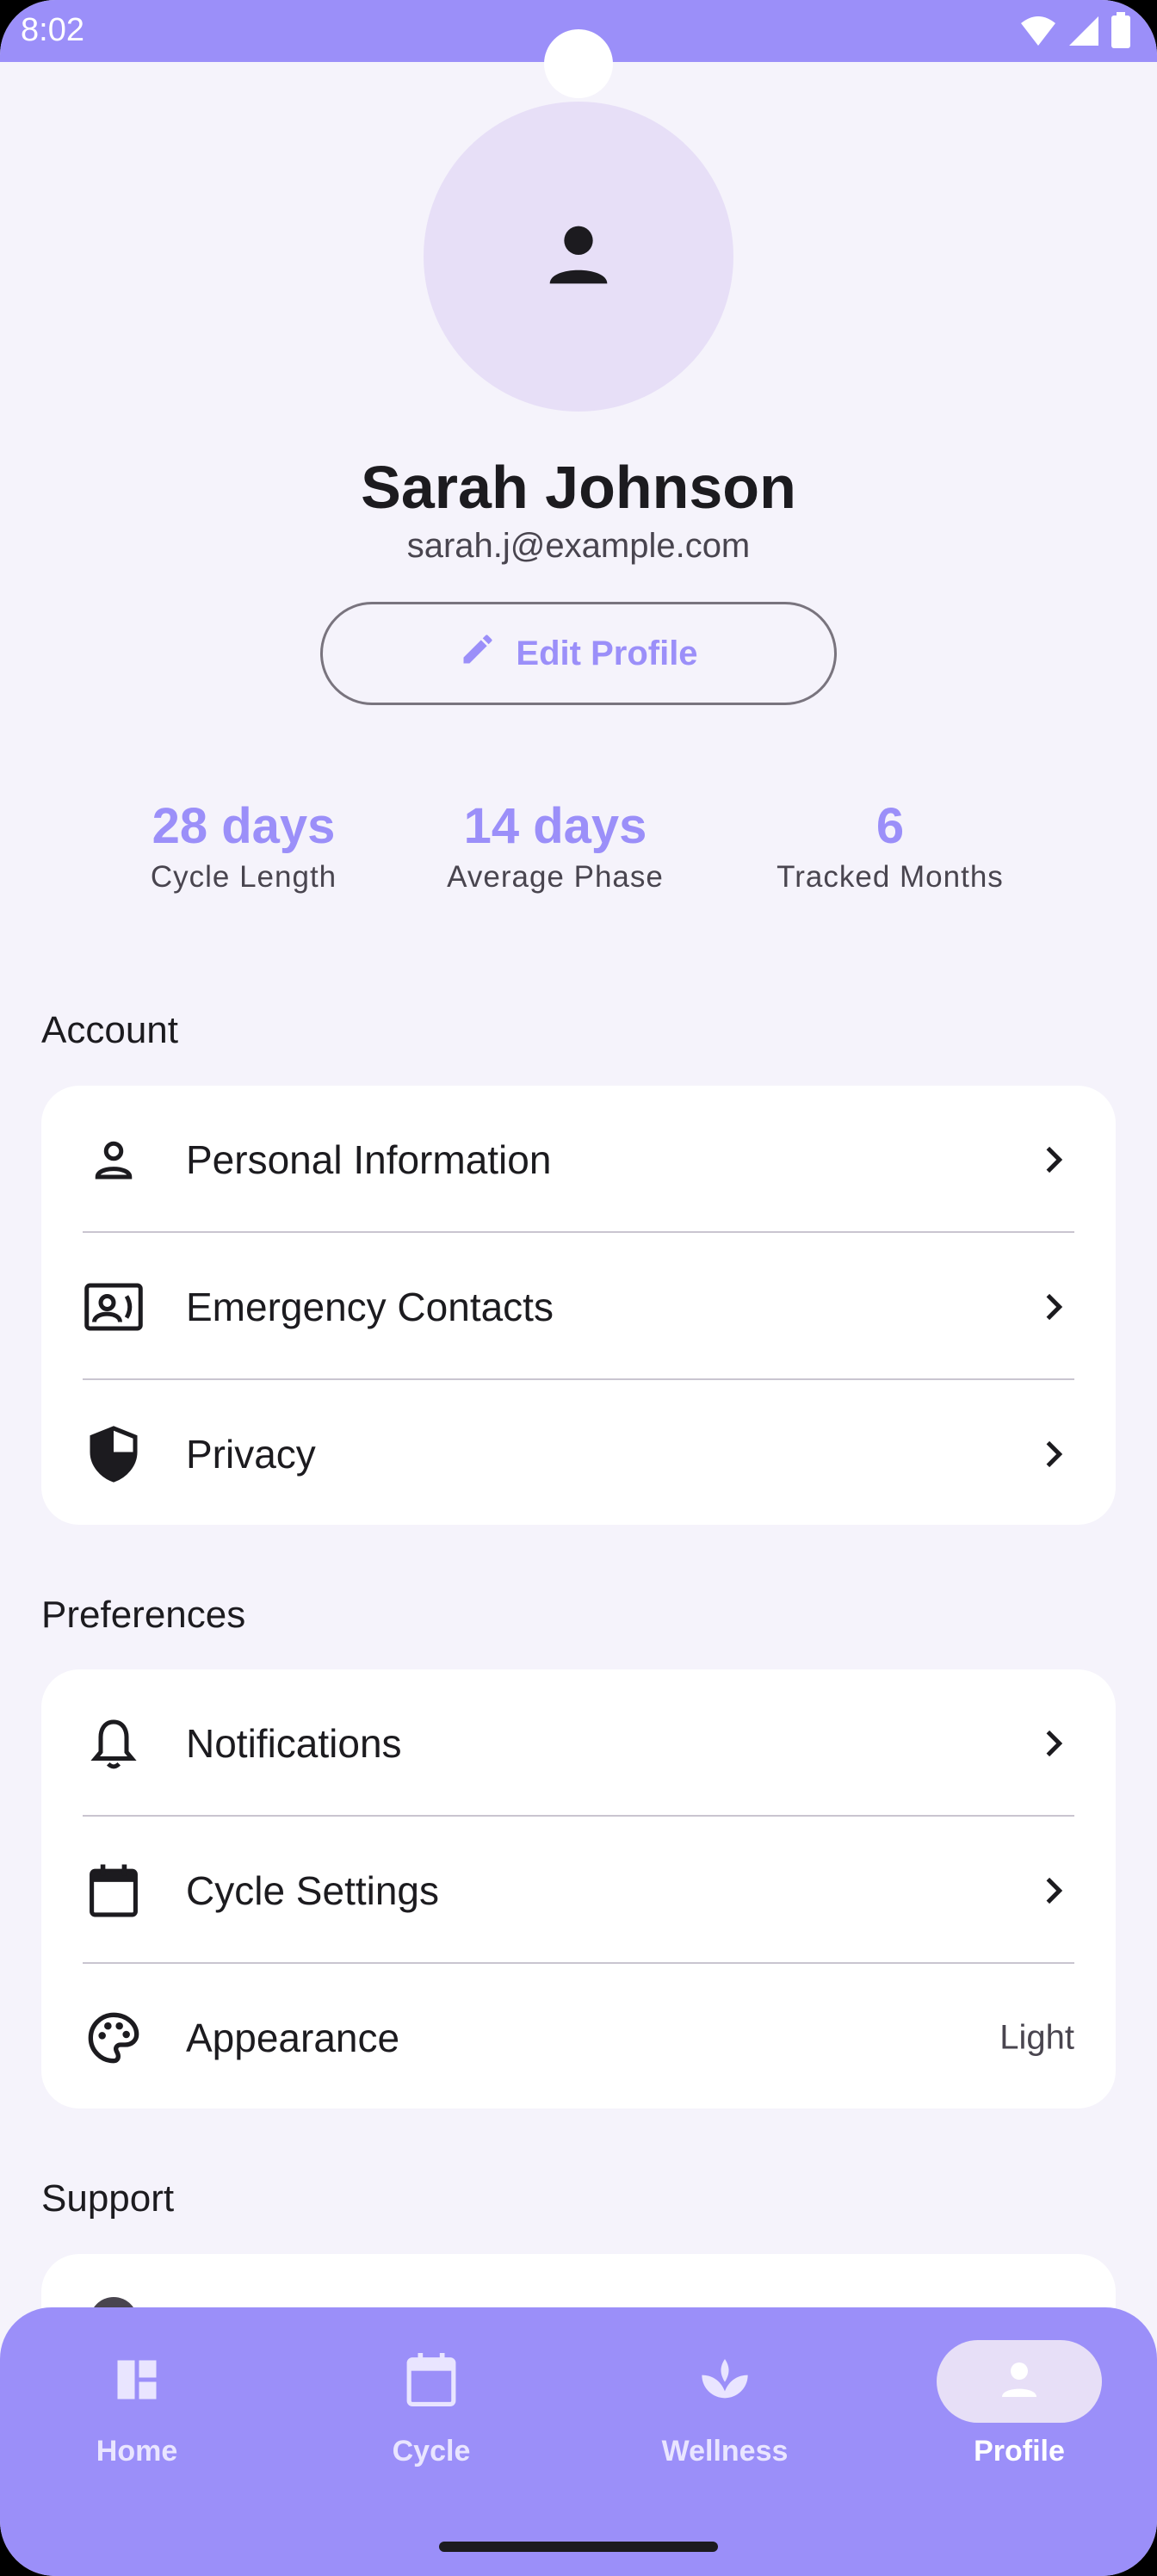 The height and width of the screenshot is (2576, 1157). I want to click on nav-profile: Profile, so click(1020, 2404).